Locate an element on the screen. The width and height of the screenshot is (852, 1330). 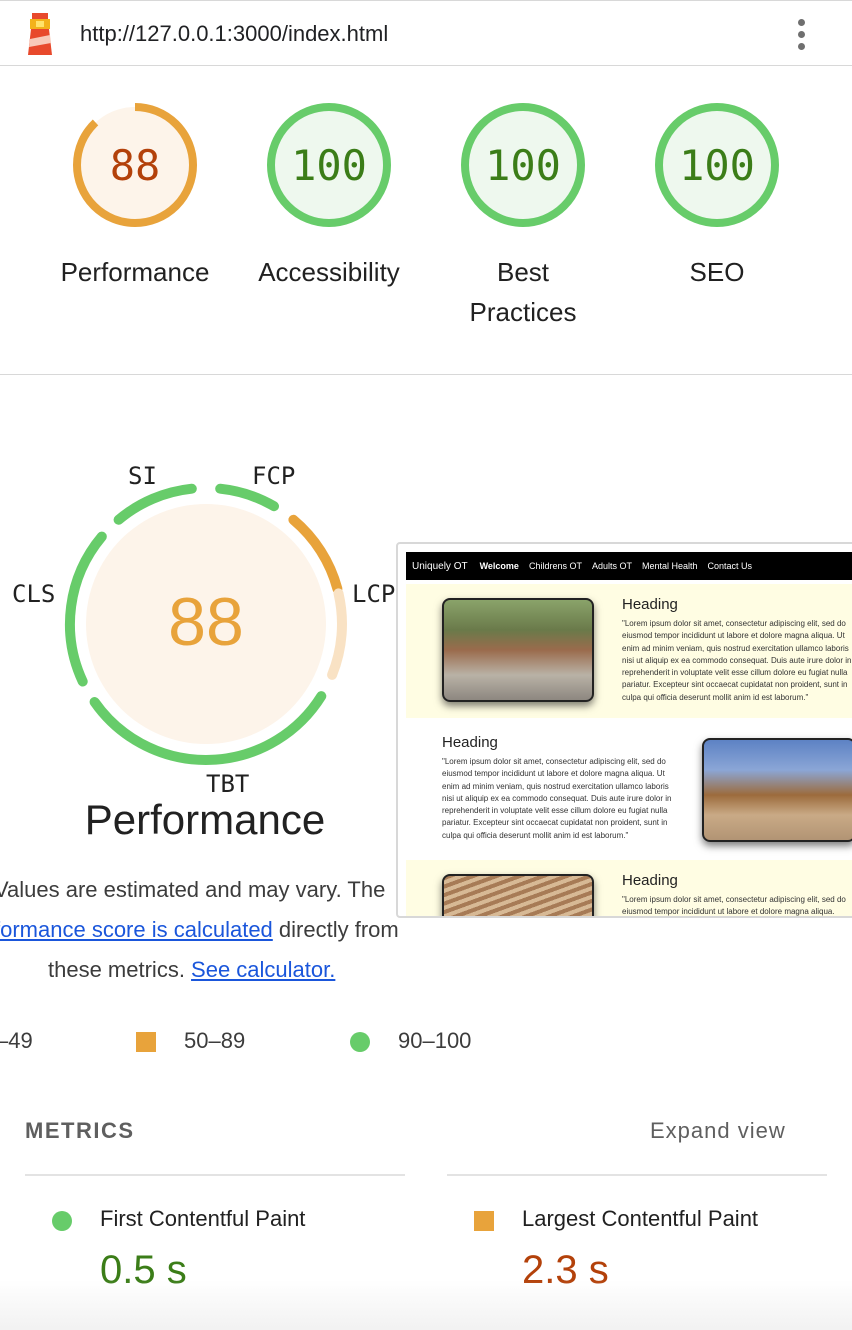
gauge-label: Accessibility is located at coordinates (329, 272).